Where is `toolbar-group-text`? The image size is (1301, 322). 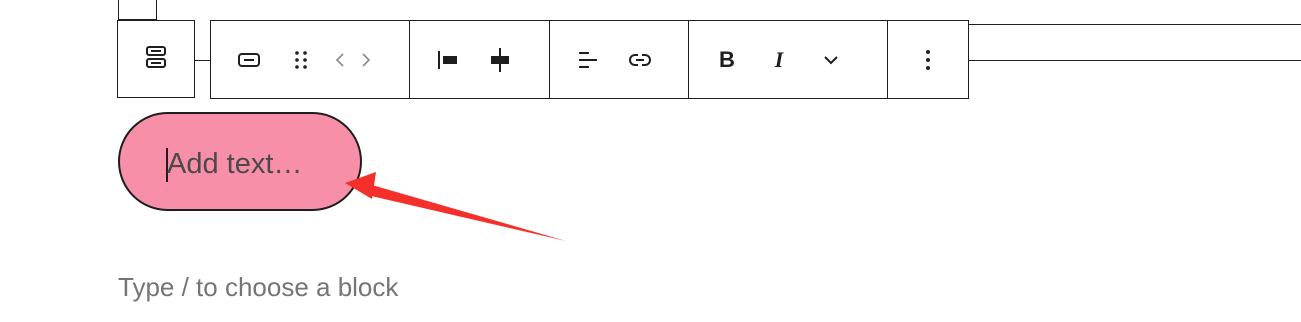
toolbar-group-text is located at coordinates (619, 59).